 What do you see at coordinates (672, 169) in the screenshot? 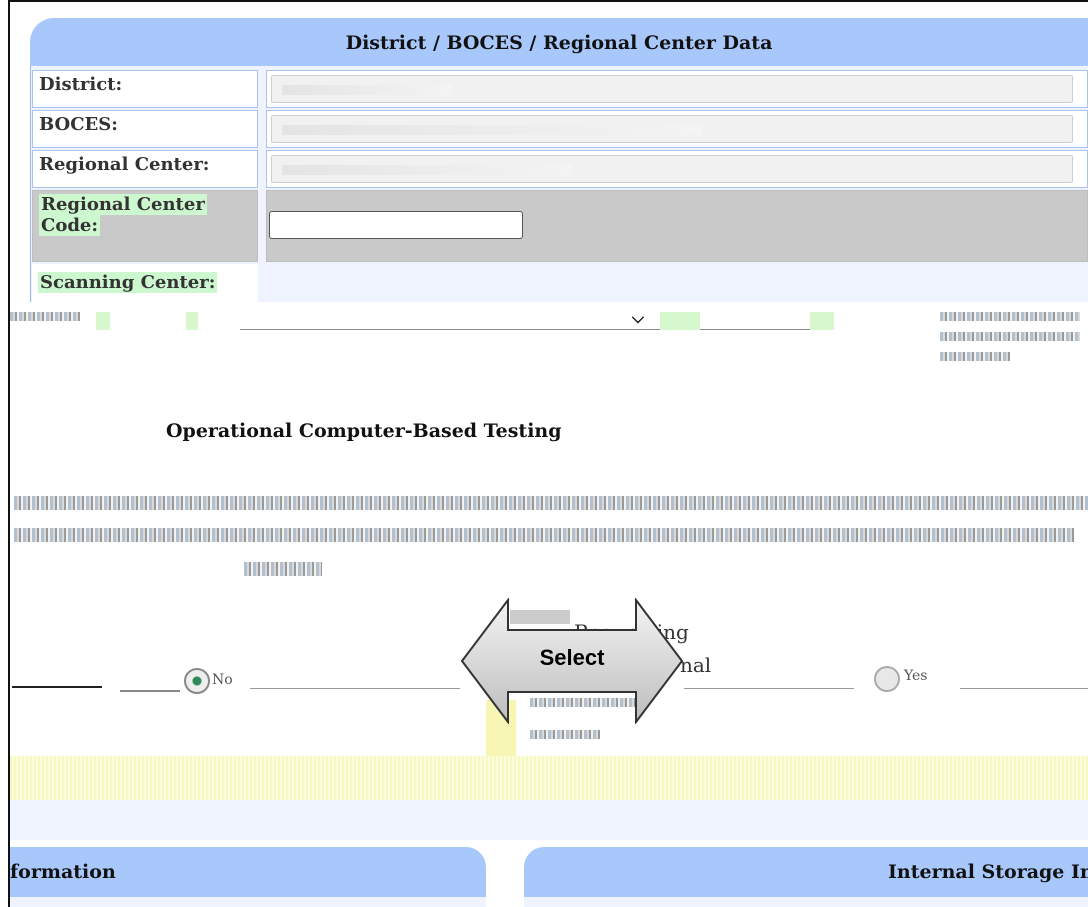
I see `regional-center-readonly-field` at bounding box center [672, 169].